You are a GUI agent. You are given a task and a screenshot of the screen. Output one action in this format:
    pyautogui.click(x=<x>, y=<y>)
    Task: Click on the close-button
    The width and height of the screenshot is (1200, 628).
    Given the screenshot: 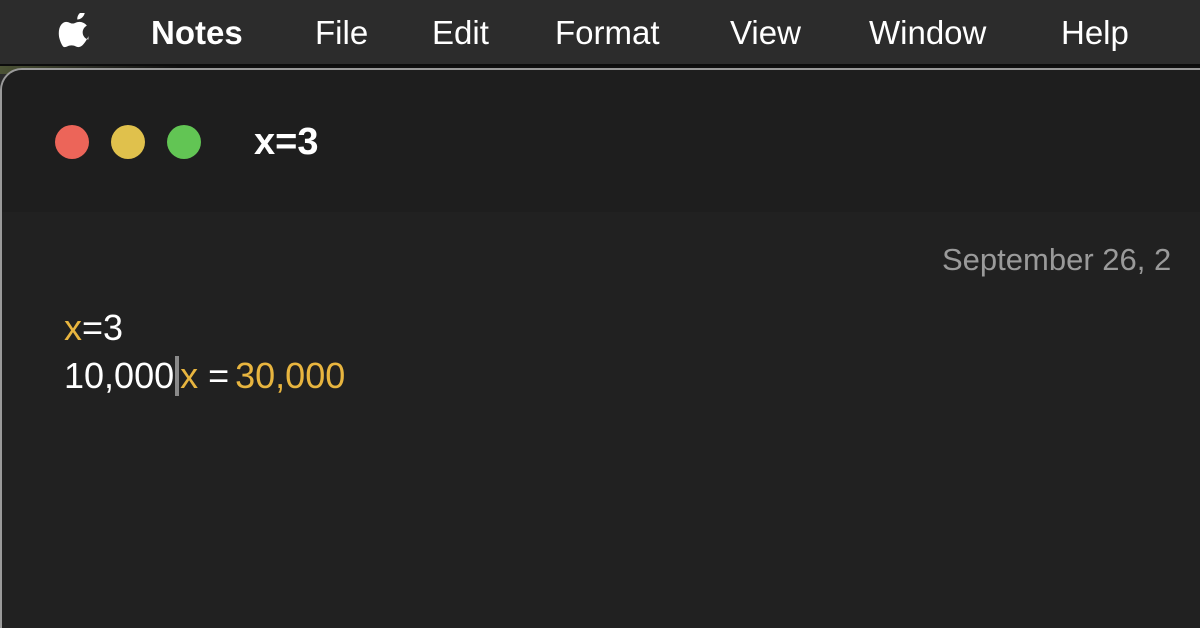 What is the action you would take?
    pyautogui.click(x=72, y=142)
    